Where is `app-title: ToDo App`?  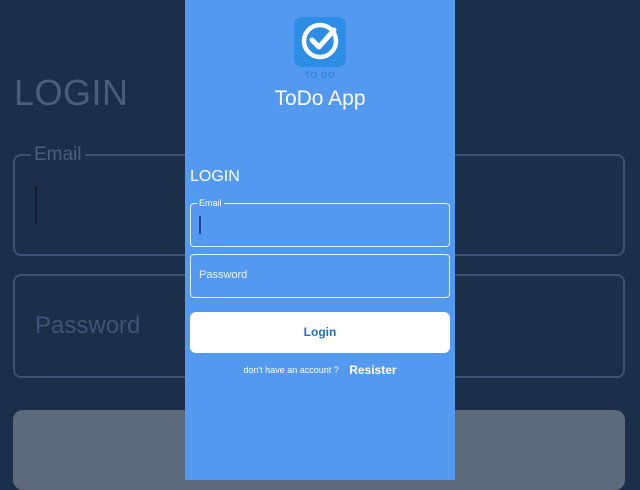
app-title: ToDo App is located at coordinates (320, 98).